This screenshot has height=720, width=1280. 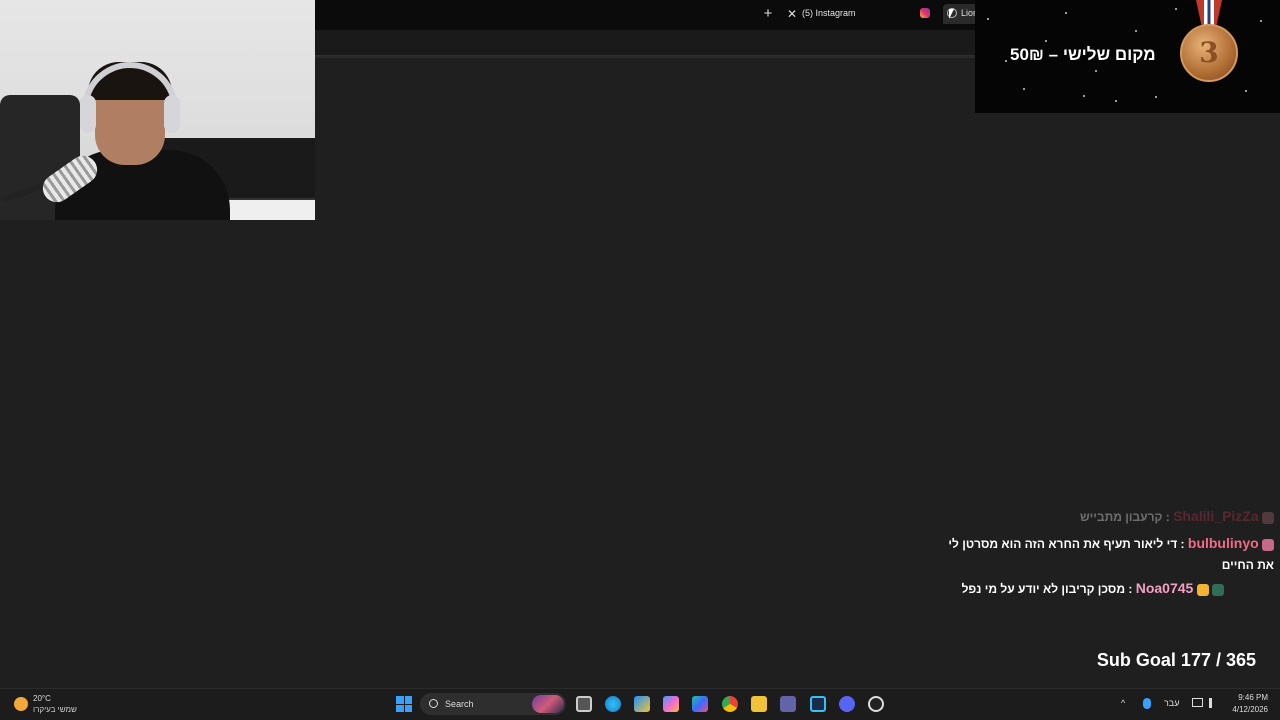 I want to click on chat-username: bulbulinyo, so click(x=1223, y=543).